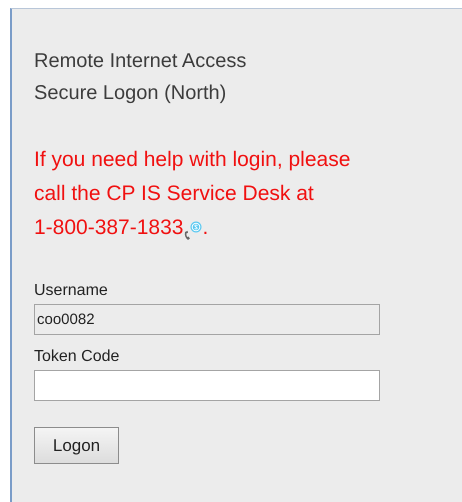 Image resolution: width=462 pixels, height=502 pixels. What do you see at coordinates (205, 228) in the screenshot?
I see `help-text: .` at bounding box center [205, 228].